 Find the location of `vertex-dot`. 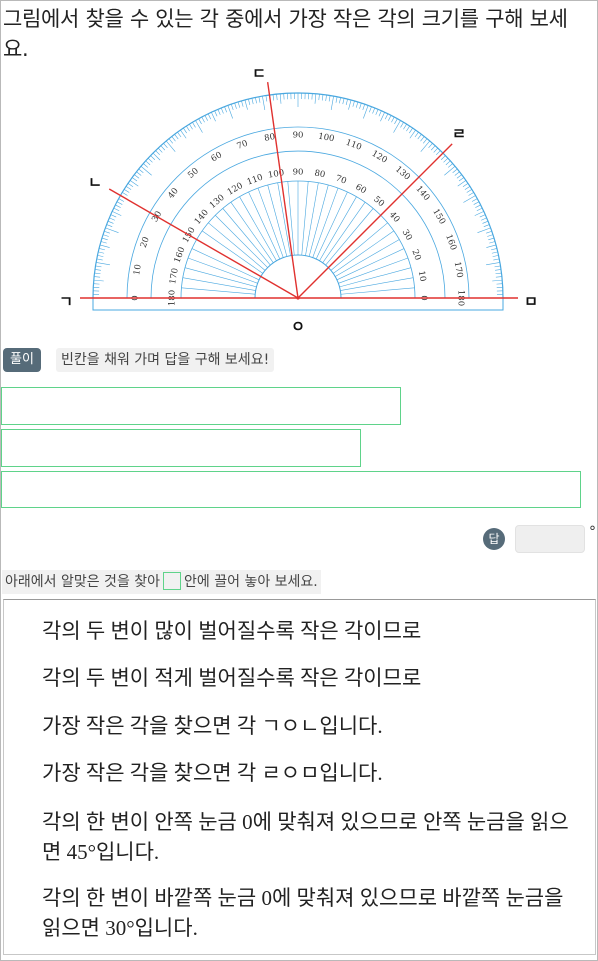

vertex-dot is located at coordinates (298, 298).